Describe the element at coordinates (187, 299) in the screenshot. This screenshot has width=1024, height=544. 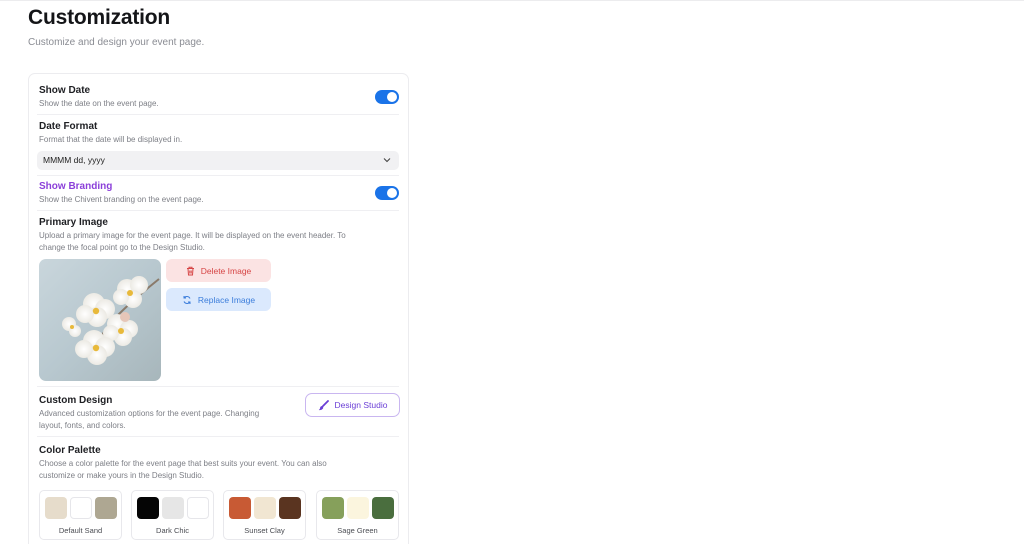
I see `refresh-icon` at that location.